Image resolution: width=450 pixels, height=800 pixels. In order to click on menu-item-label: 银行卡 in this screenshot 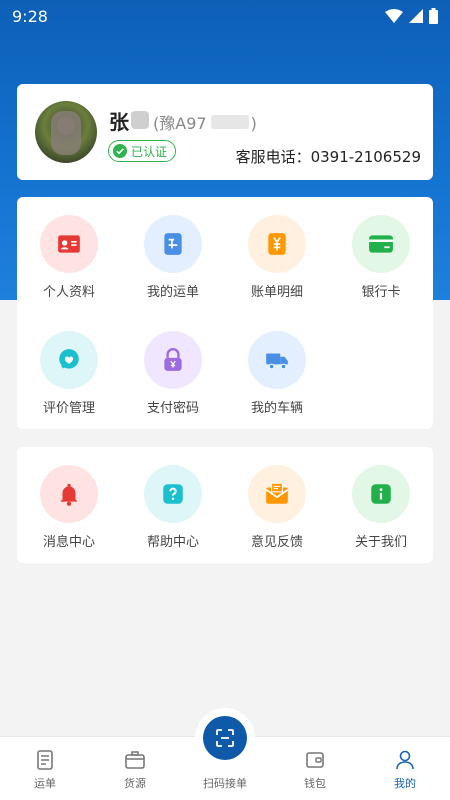, I will do `click(381, 292)`.